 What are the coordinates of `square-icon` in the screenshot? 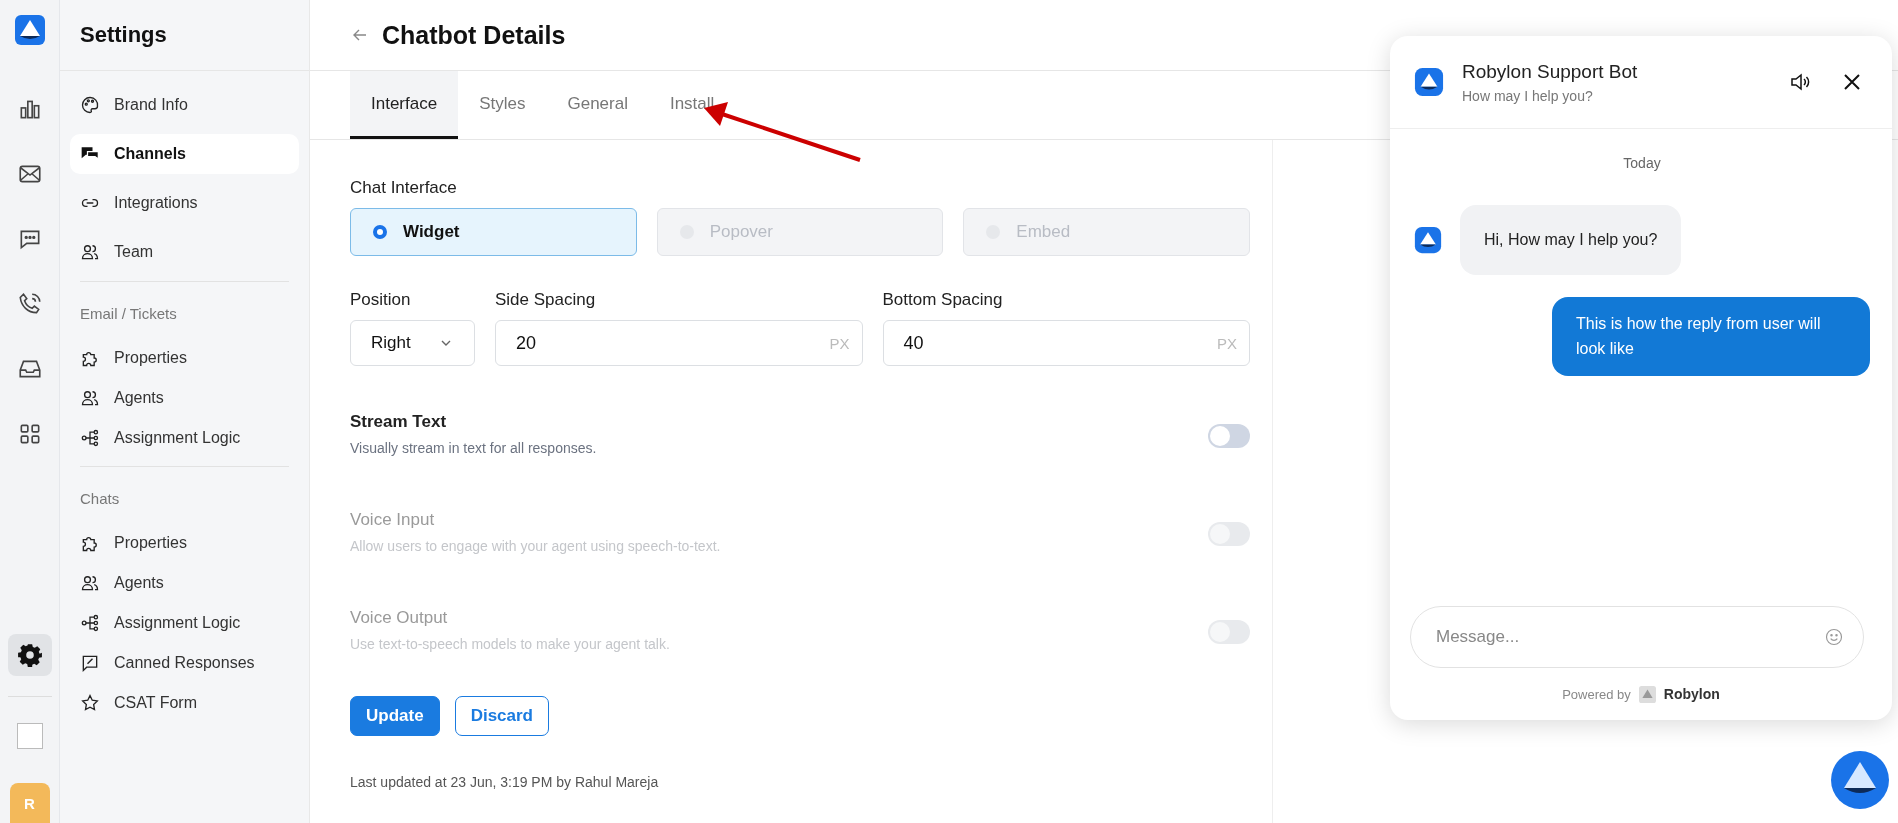 It's located at (29, 736).